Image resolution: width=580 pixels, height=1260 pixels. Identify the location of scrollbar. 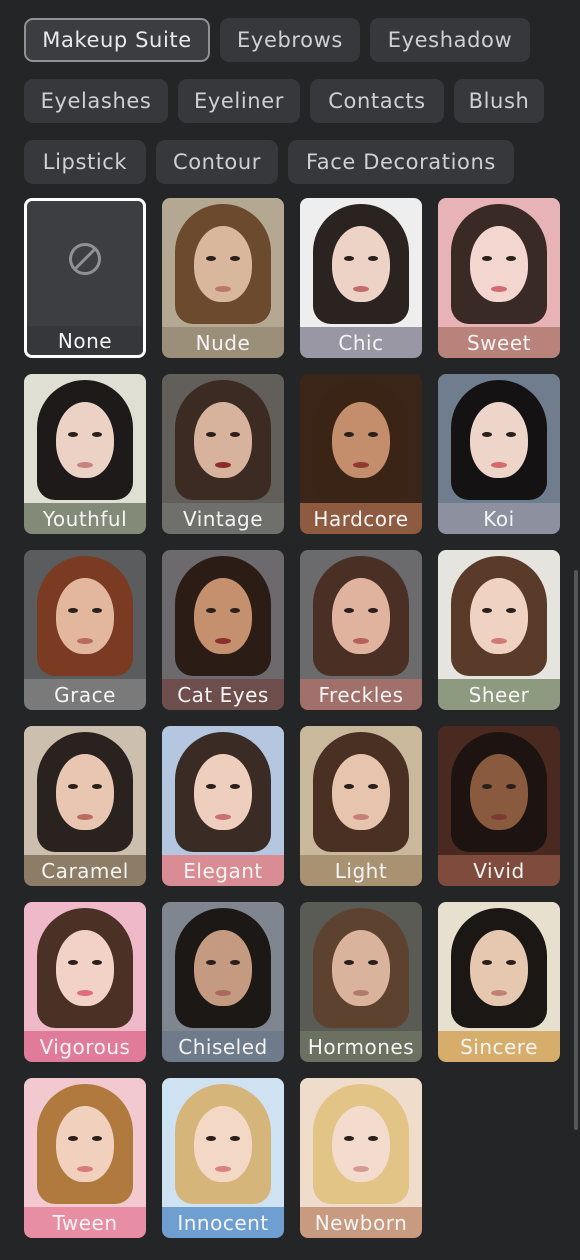
(576, 850).